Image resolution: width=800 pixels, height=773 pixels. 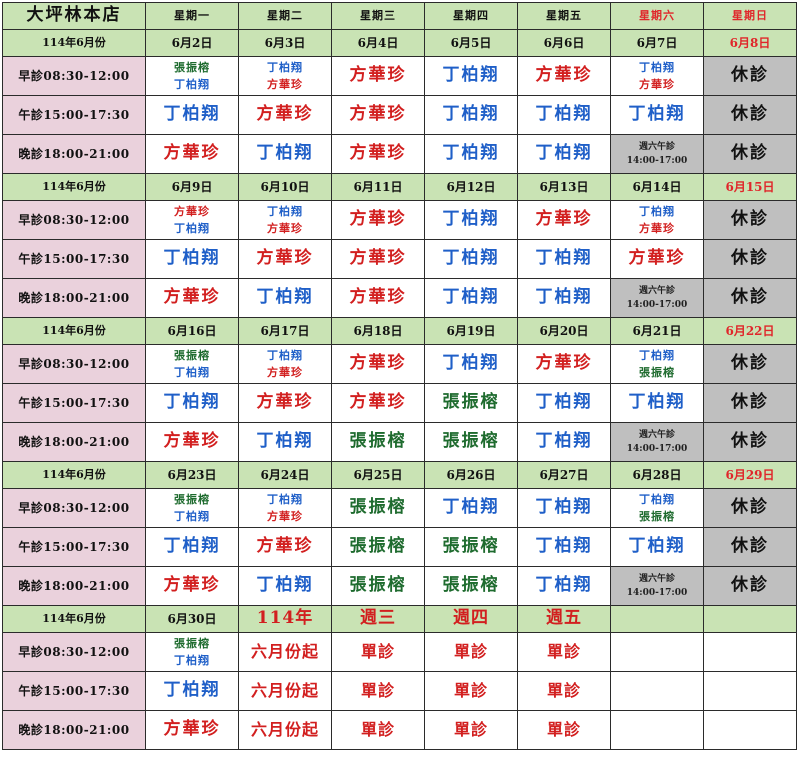 What do you see at coordinates (399, 730) in the screenshot?
I see `schedule-row: 晚診18:00-21:00 方華珍 六月份起 單診 單診 單診` at bounding box center [399, 730].